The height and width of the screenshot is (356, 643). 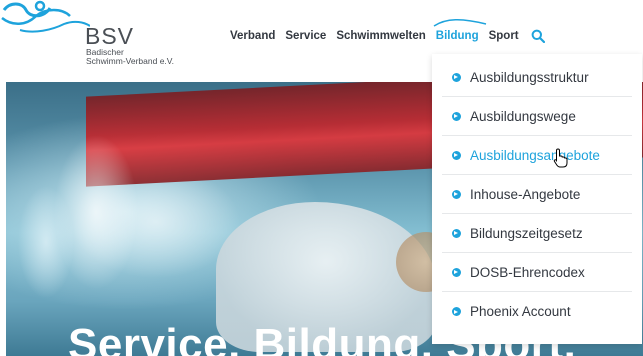 What do you see at coordinates (527, 272) in the screenshot?
I see `dropdown-item-label: DOSB-Ehrencodex` at bounding box center [527, 272].